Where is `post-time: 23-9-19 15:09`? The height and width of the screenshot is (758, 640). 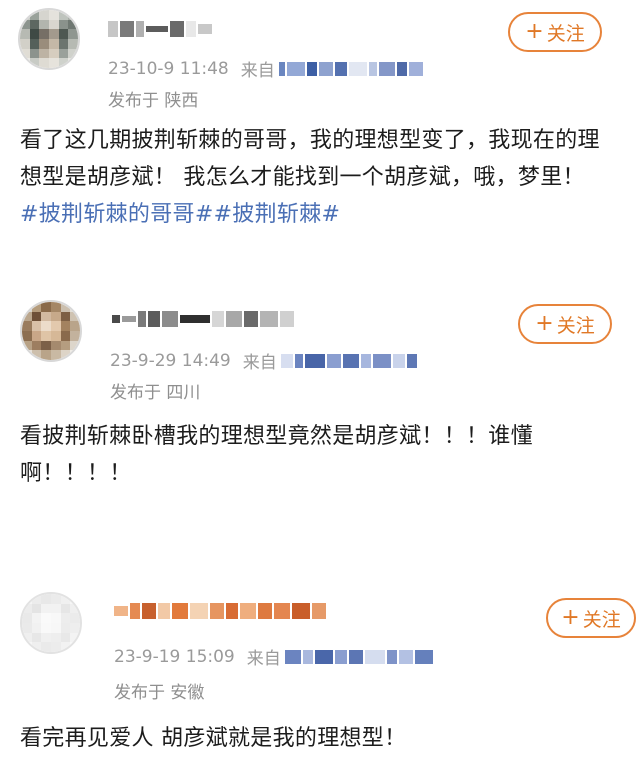 post-time: 23-9-19 15:09 is located at coordinates (174, 656).